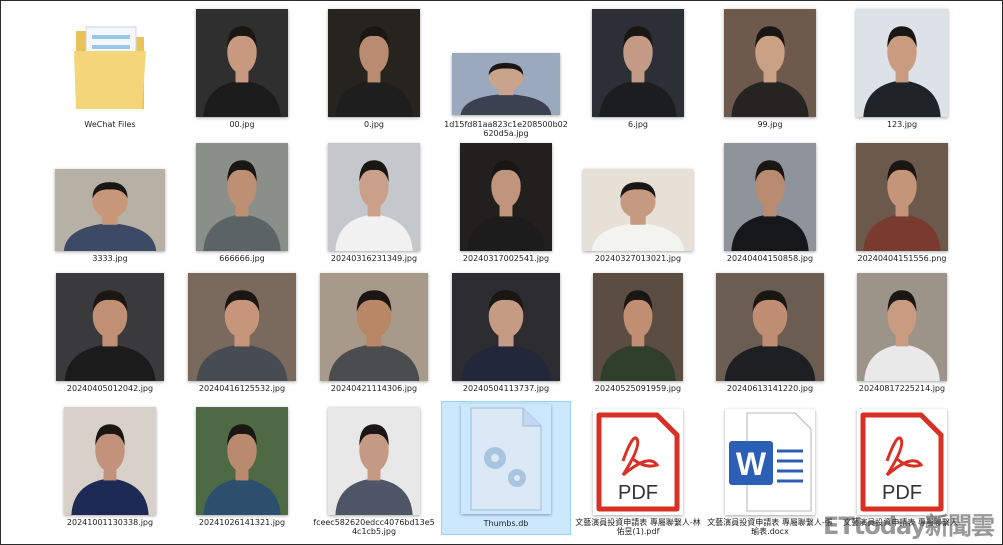 This screenshot has height=545, width=1003. I want to click on file-item: 20240525091959.jpg, so click(638, 334).